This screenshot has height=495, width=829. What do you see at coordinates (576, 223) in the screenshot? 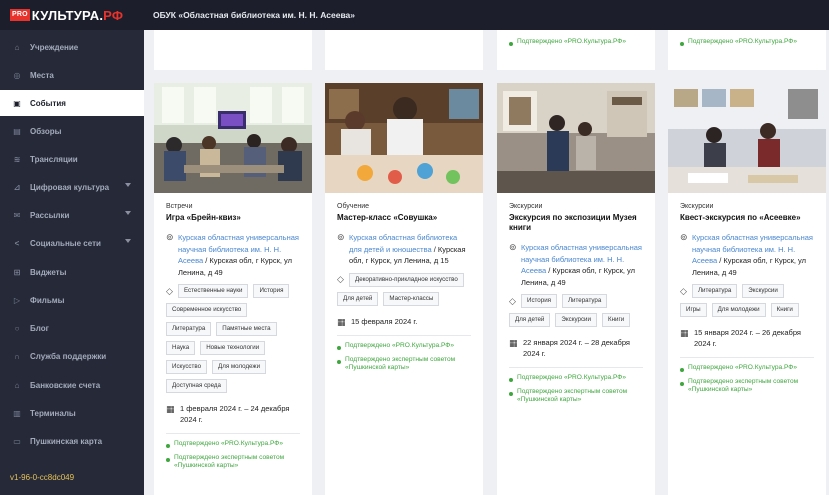
I see `event-title: Экскурсия по экспозиции Музея книги` at bounding box center [576, 223].